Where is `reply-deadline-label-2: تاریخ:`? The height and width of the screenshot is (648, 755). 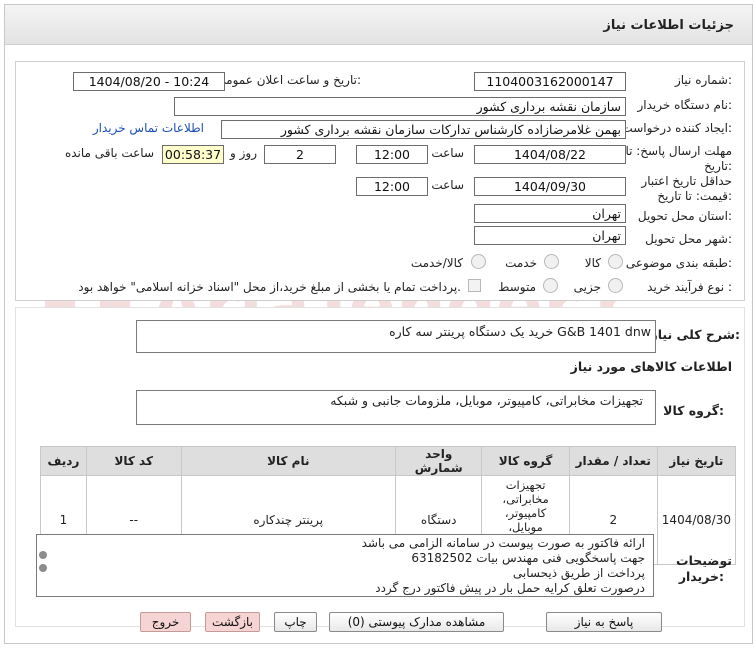
reply-deadline-label-2: تاریخ: is located at coordinates (718, 166).